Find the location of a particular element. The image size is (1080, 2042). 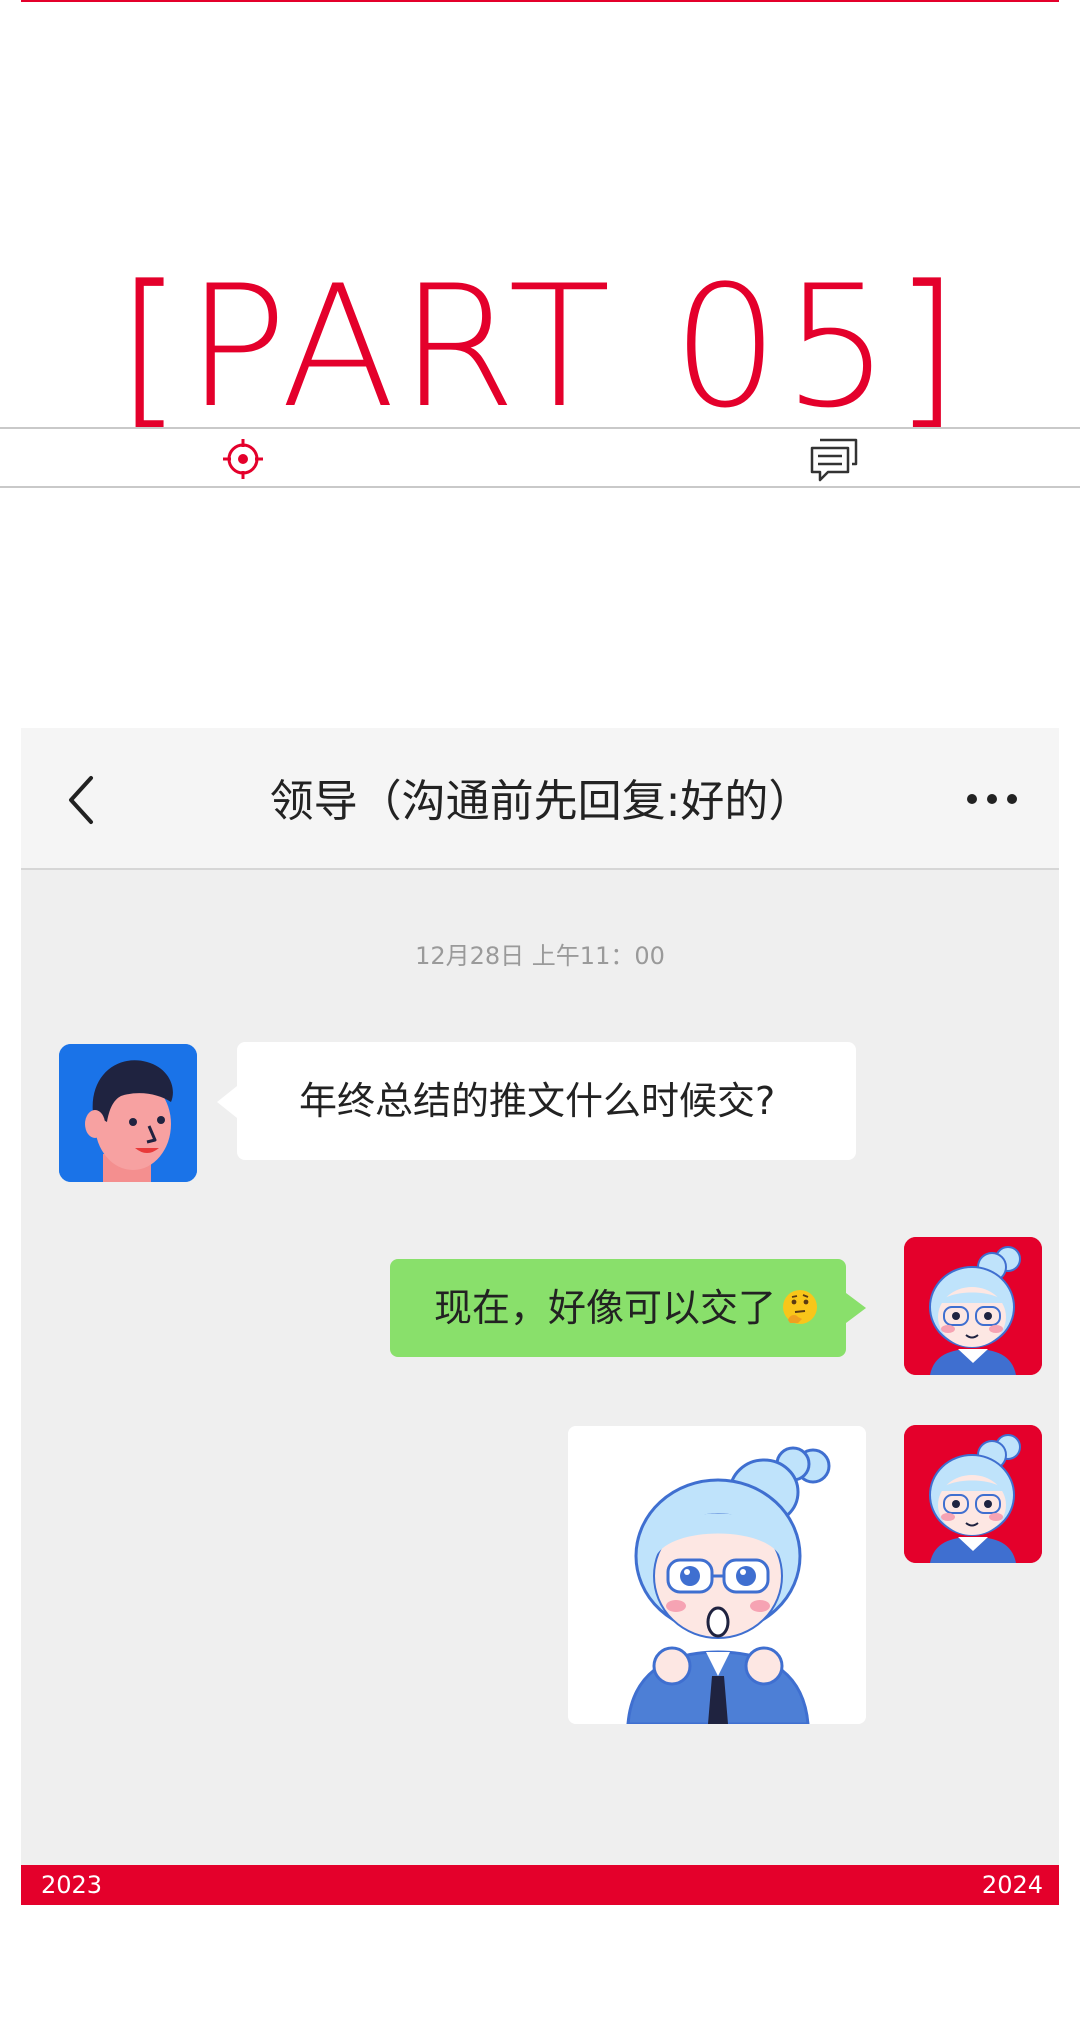

thinking-face-emoji is located at coordinates (800, 1306).